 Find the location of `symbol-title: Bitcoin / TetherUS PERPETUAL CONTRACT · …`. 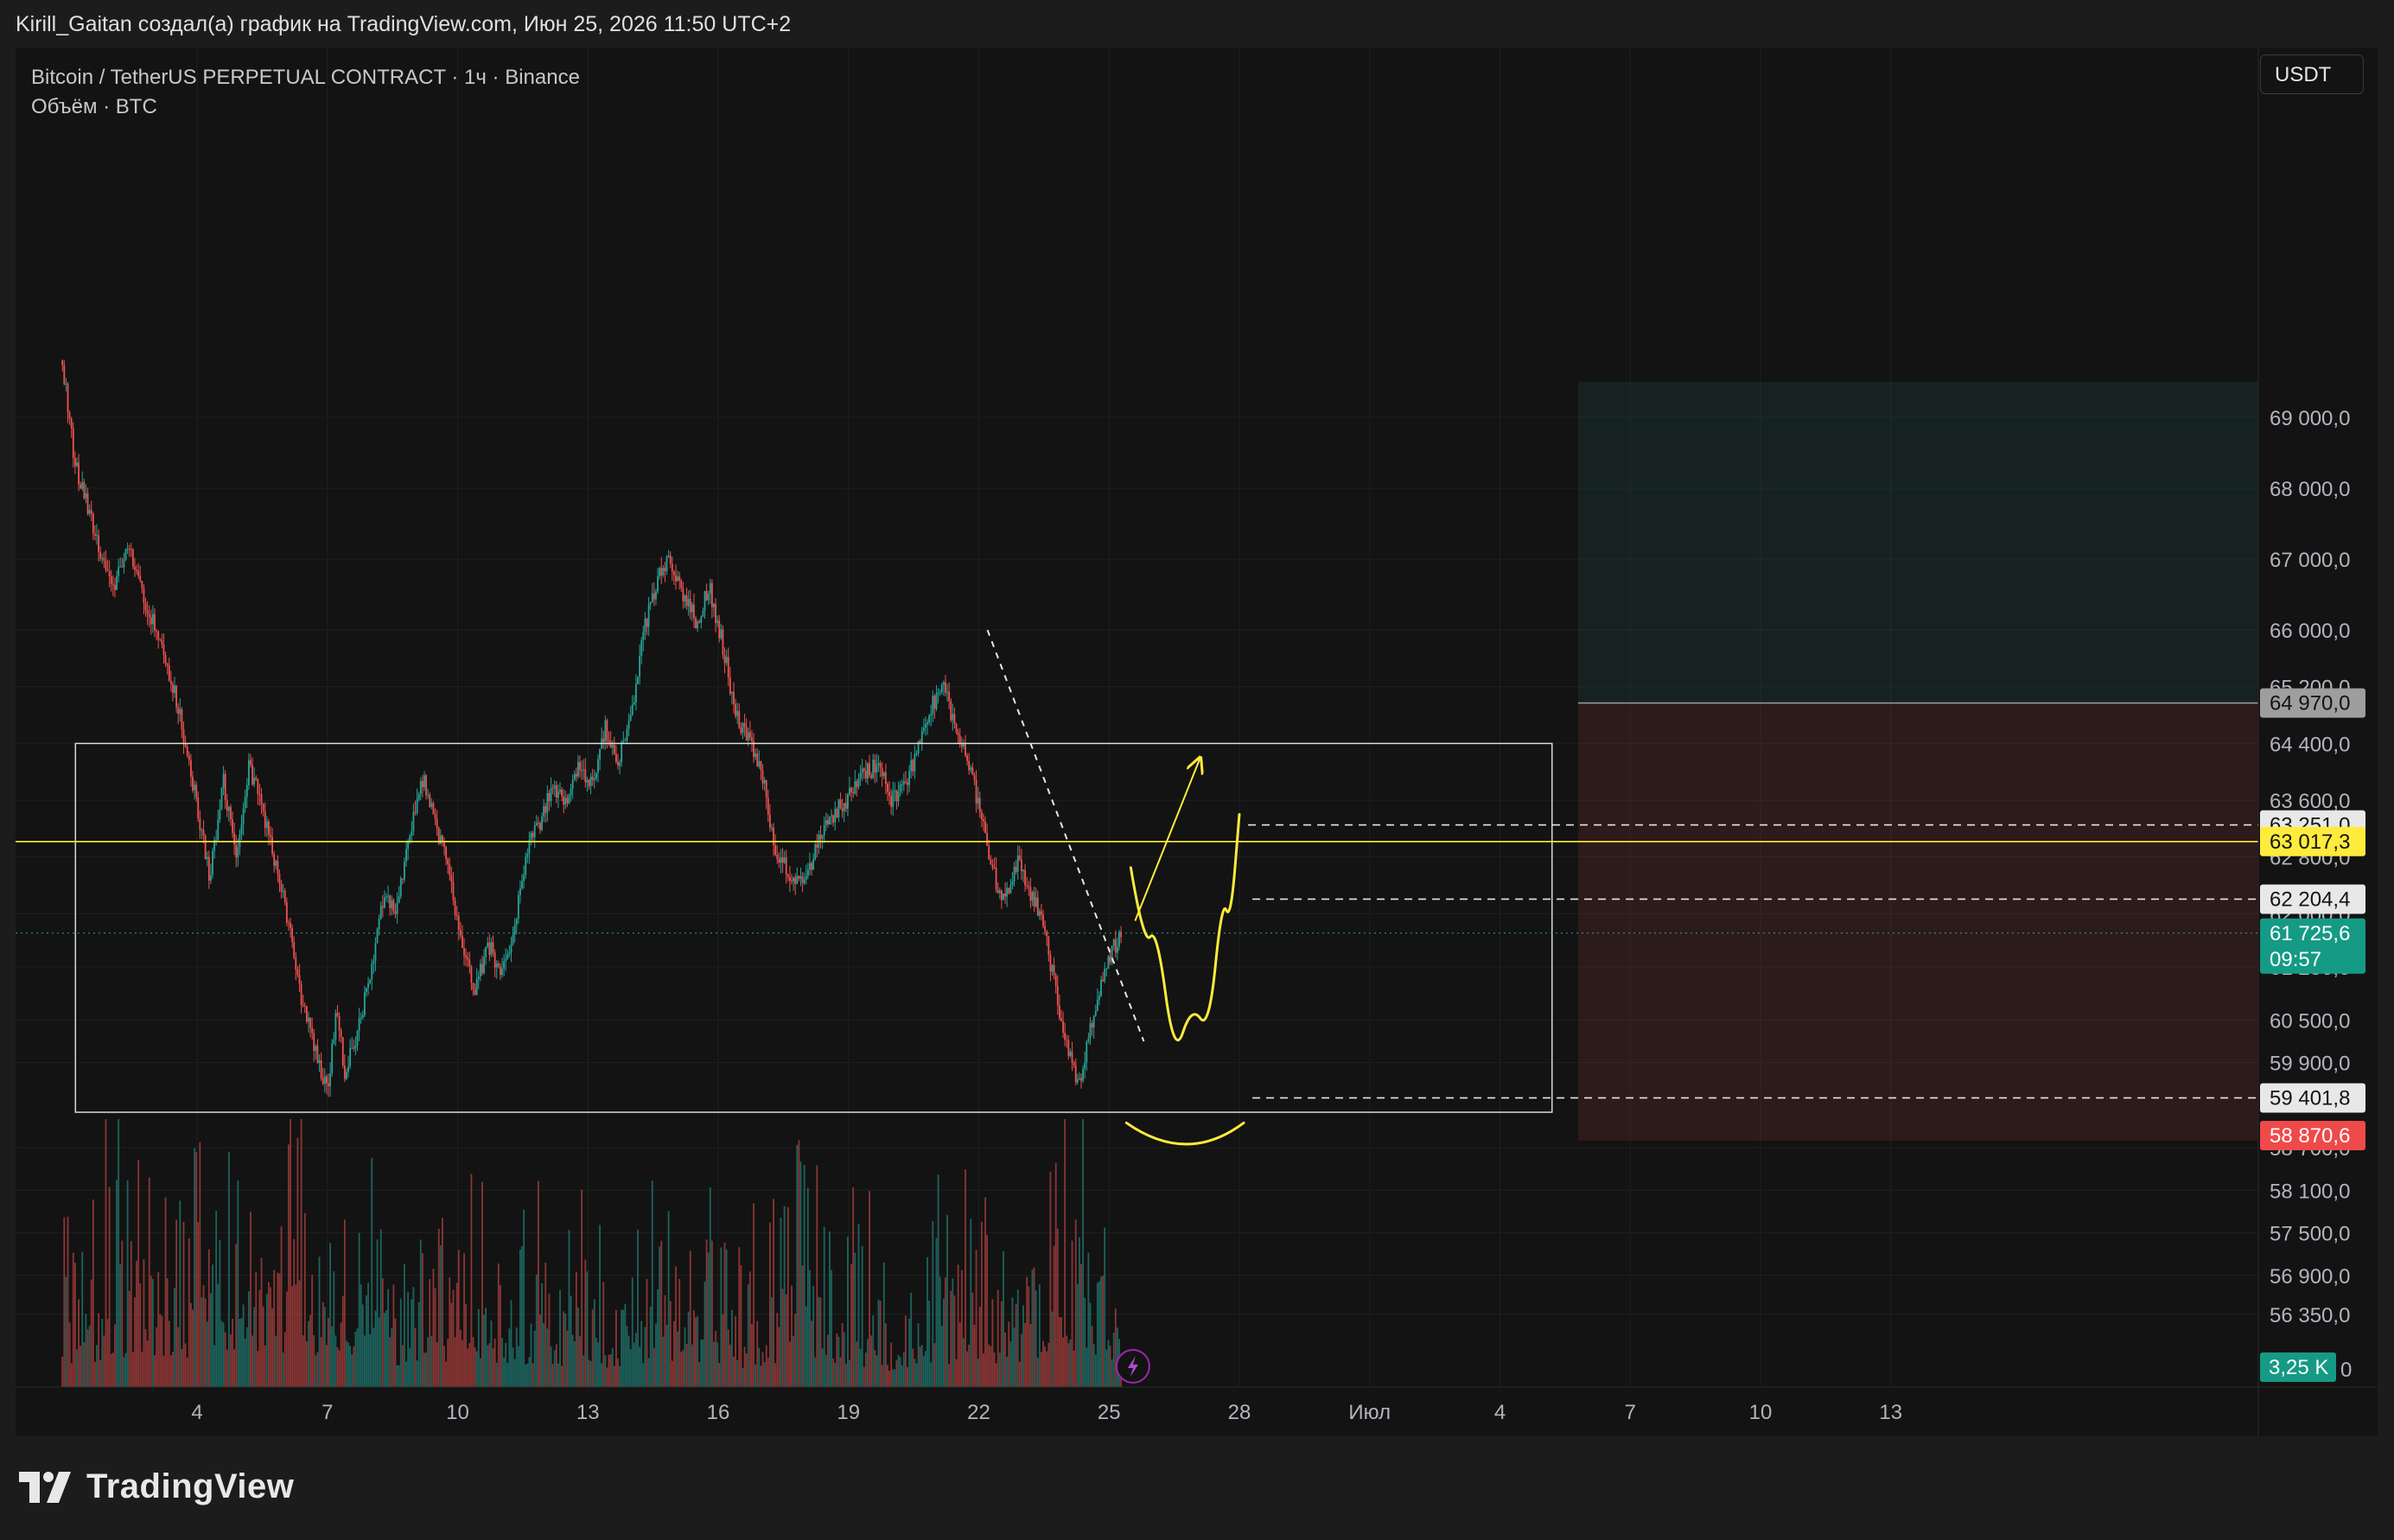

symbol-title: Bitcoin / TetherUS PERPETUAL CONTRACT · … is located at coordinates (305, 77).